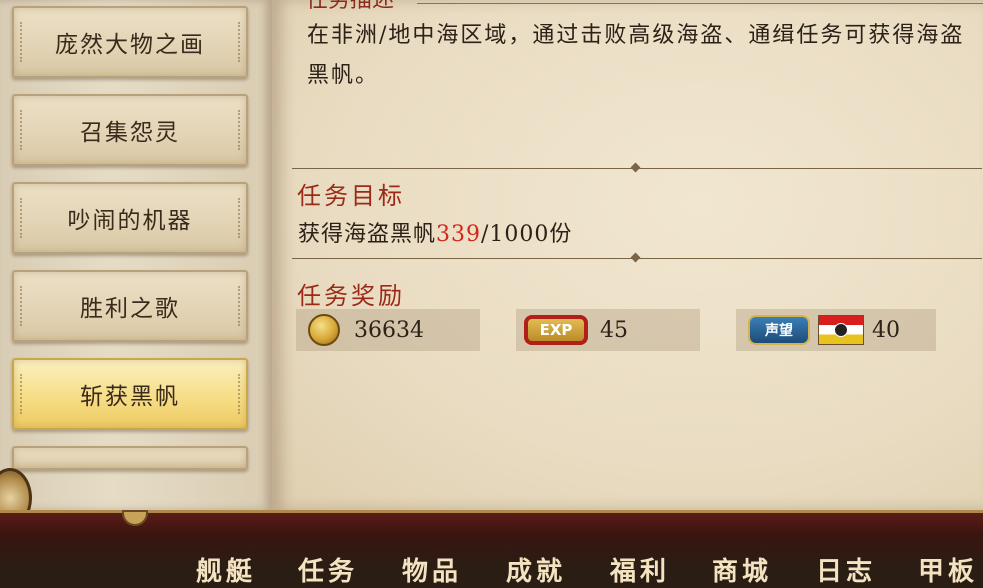 This screenshot has width=983, height=588. Describe the element at coordinates (640, 569) in the screenshot. I see `nav-welfare: 福利` at that location.